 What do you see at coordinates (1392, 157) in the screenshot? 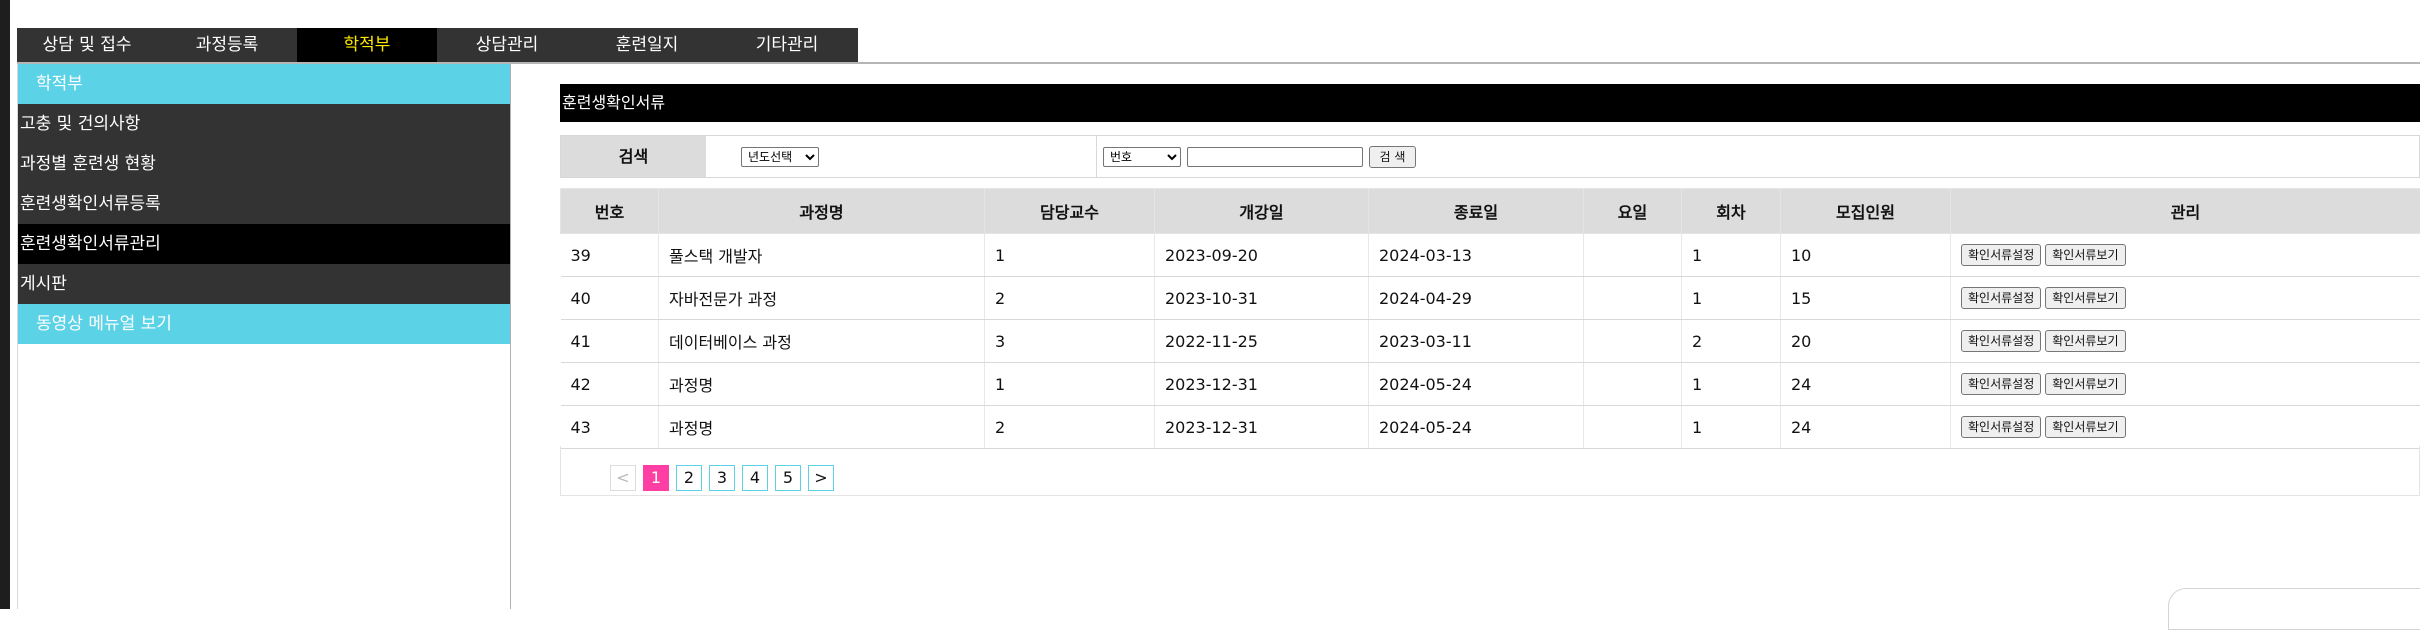
I see `search-button: 검 색` at bounding box center [1392, 157].